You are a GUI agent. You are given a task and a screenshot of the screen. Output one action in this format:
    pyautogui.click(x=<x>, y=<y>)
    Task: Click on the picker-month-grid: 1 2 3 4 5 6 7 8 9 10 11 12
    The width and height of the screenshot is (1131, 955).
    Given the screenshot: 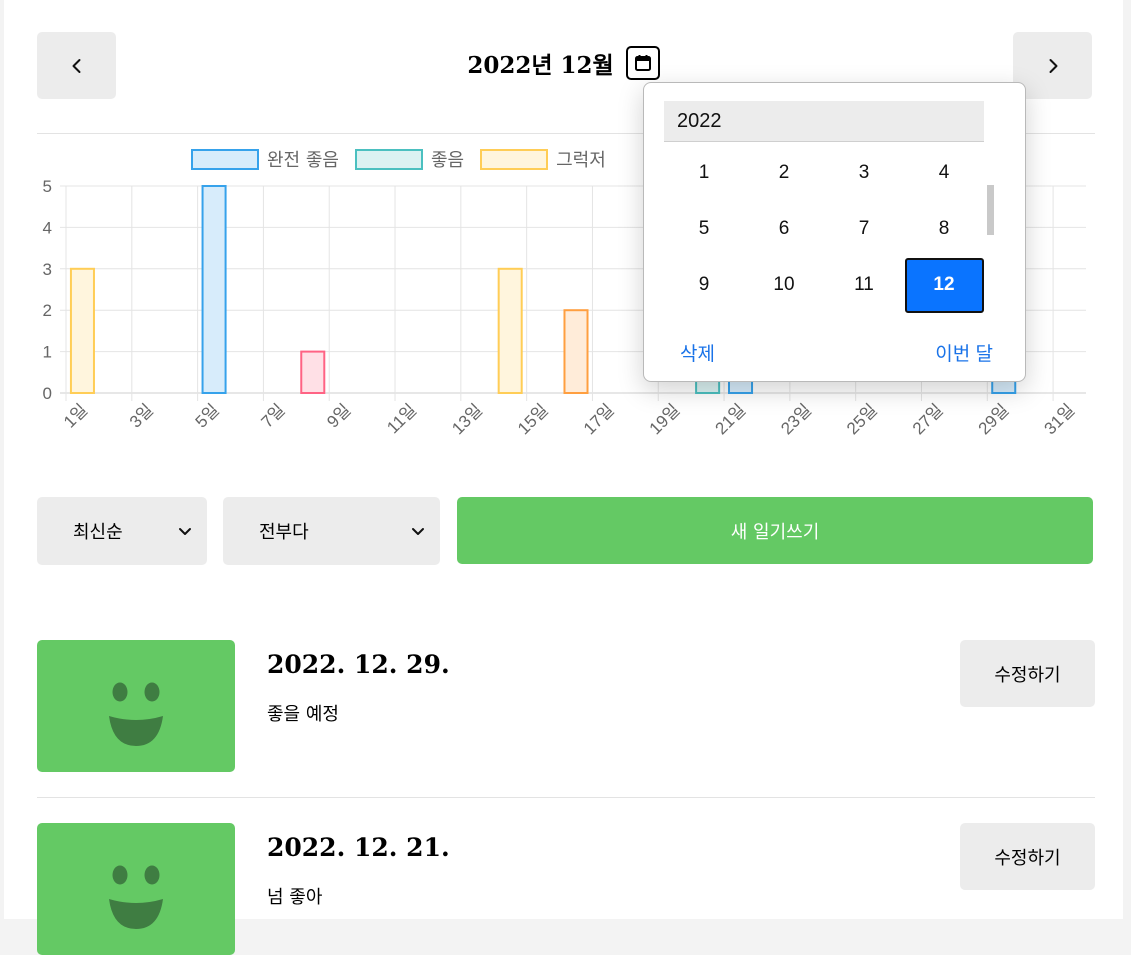 What is the action you would take?
    pyautogui.click(x=824, y=229)
    